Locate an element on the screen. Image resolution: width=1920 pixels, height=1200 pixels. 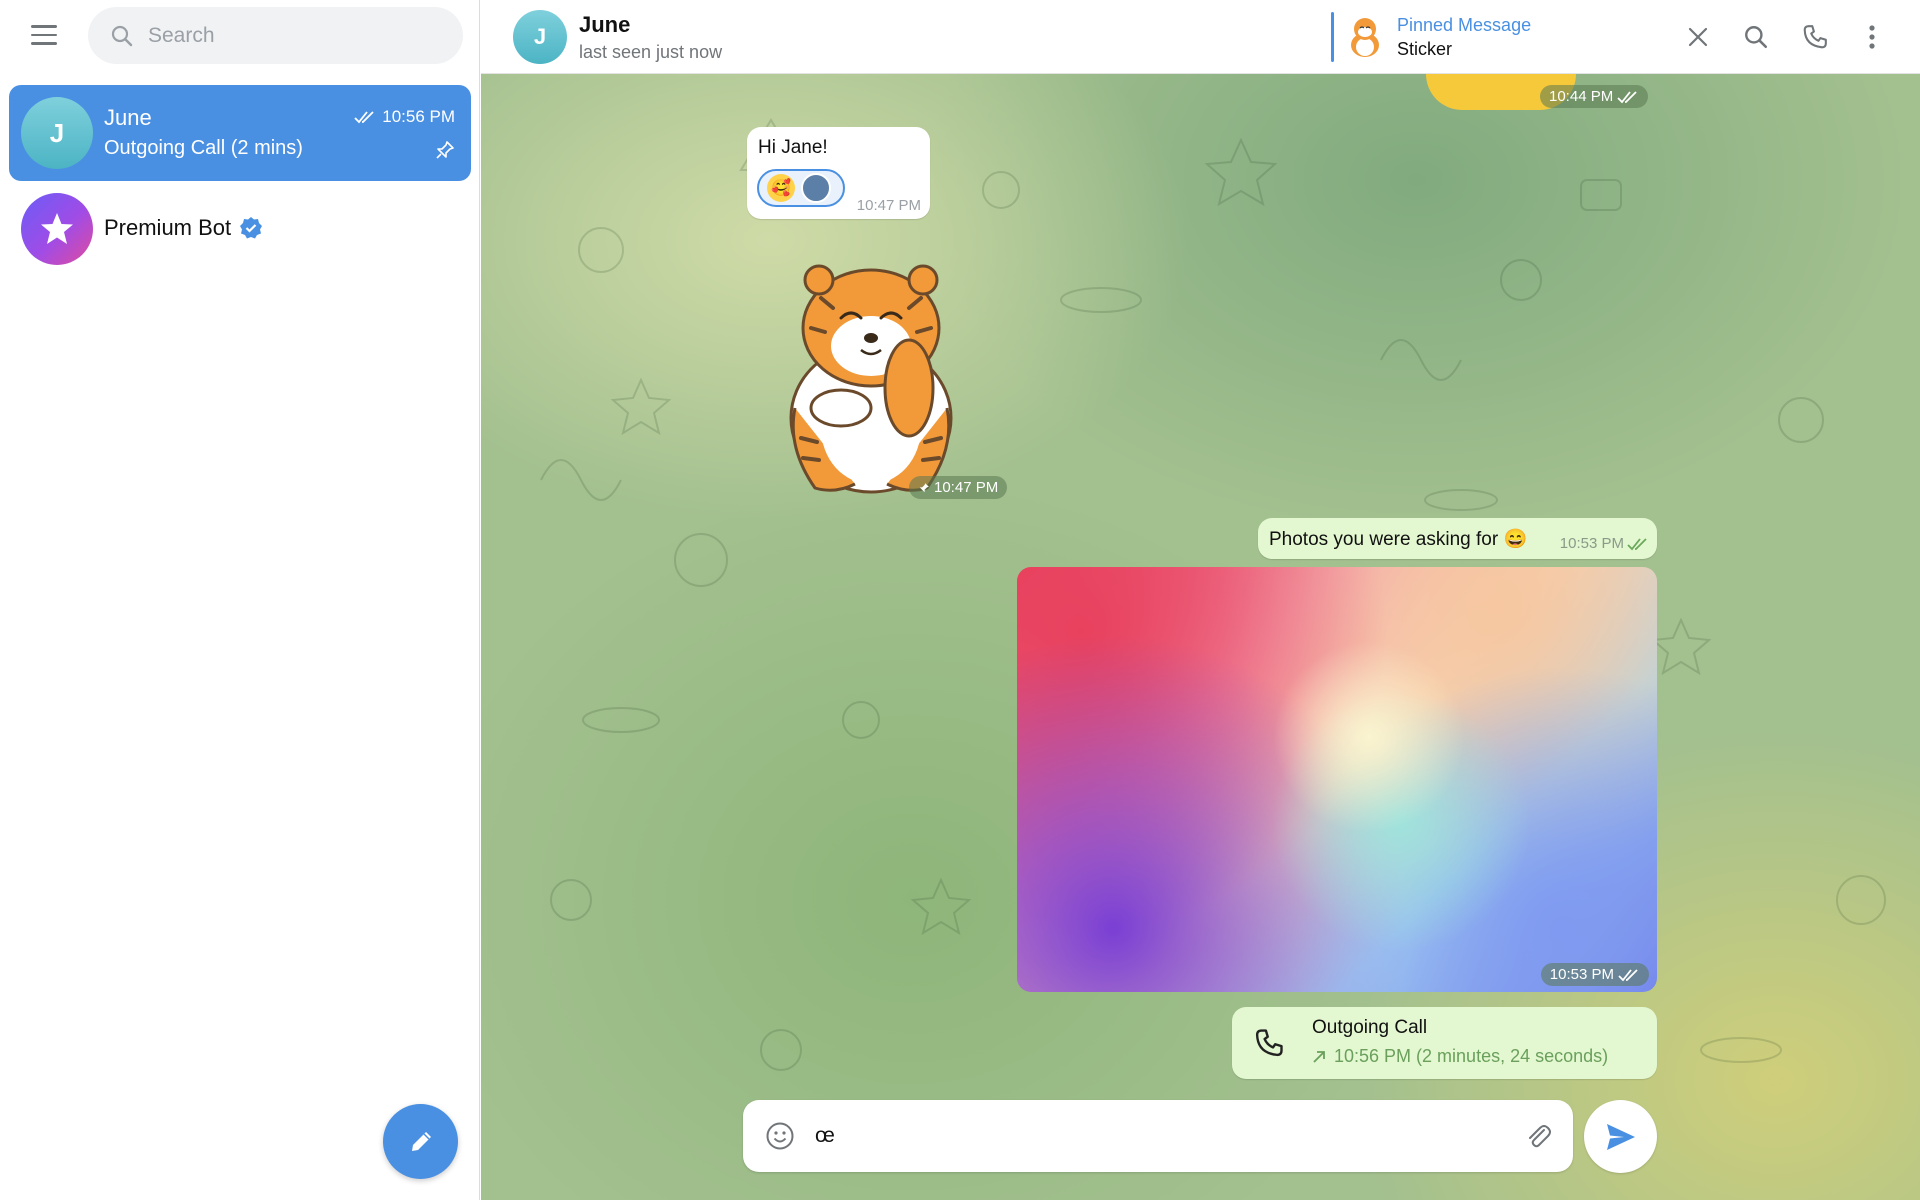
sidebar-header is located at coordinates (240, 35).